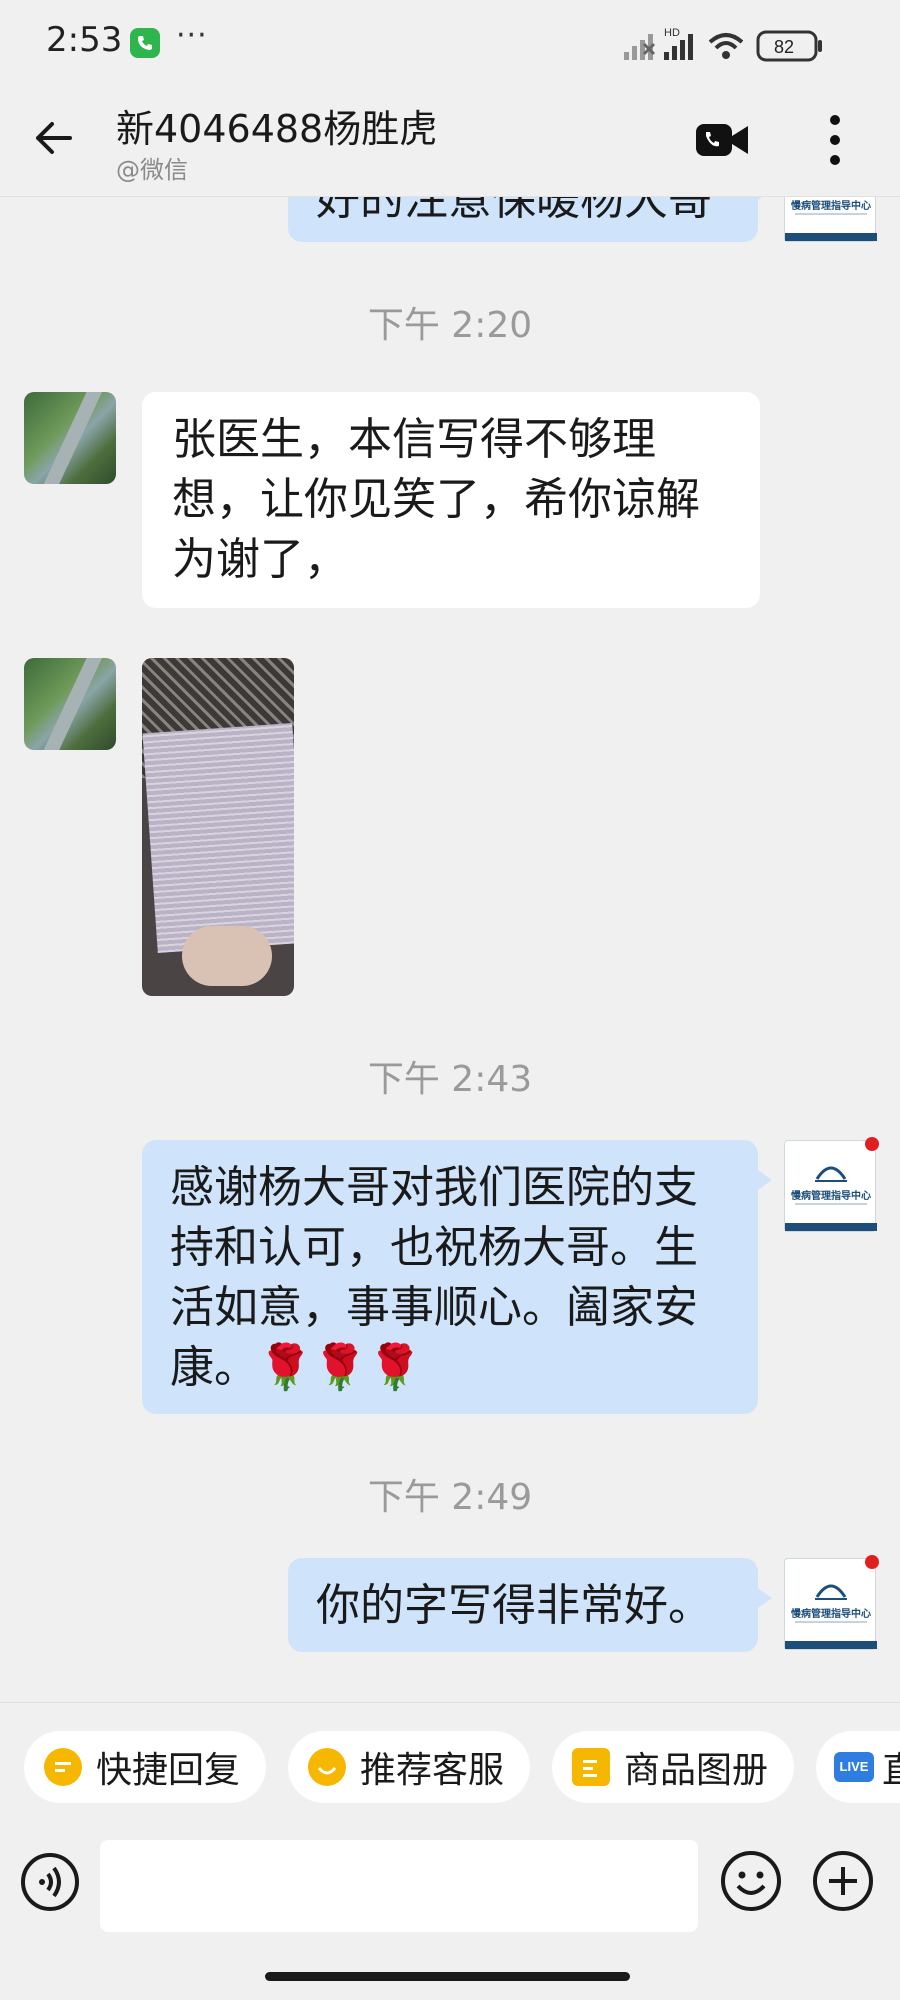 The height and width of the screenshot is (2000, 900). Describe the element at coordinates (447, 1976) in the screenshot. I see `home-indicator` at that location.